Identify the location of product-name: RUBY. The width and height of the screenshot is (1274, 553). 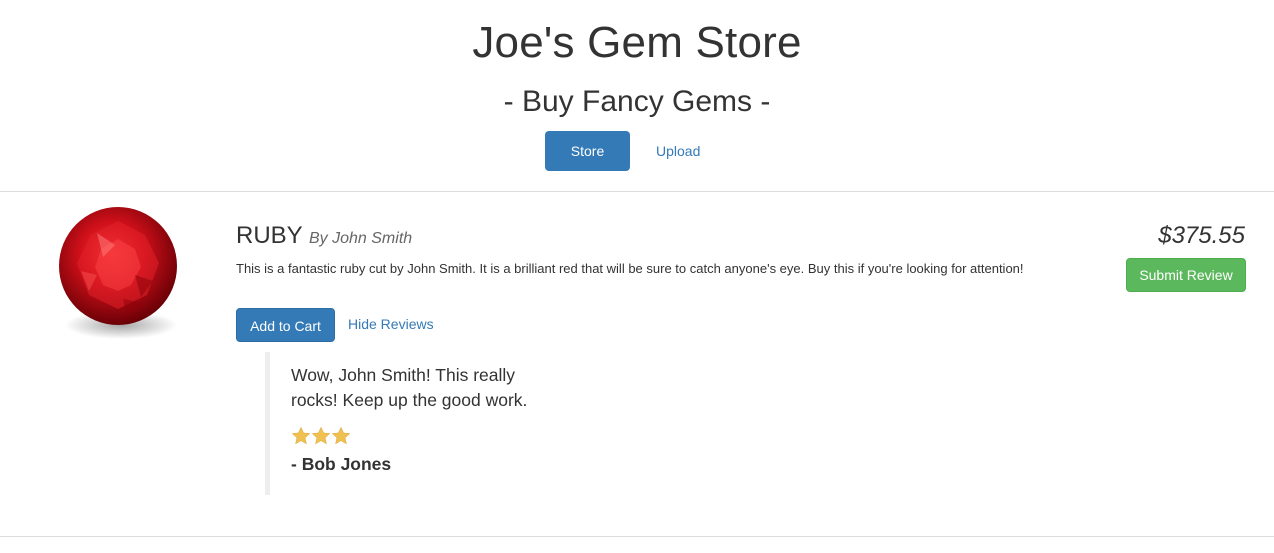
(269, 235).